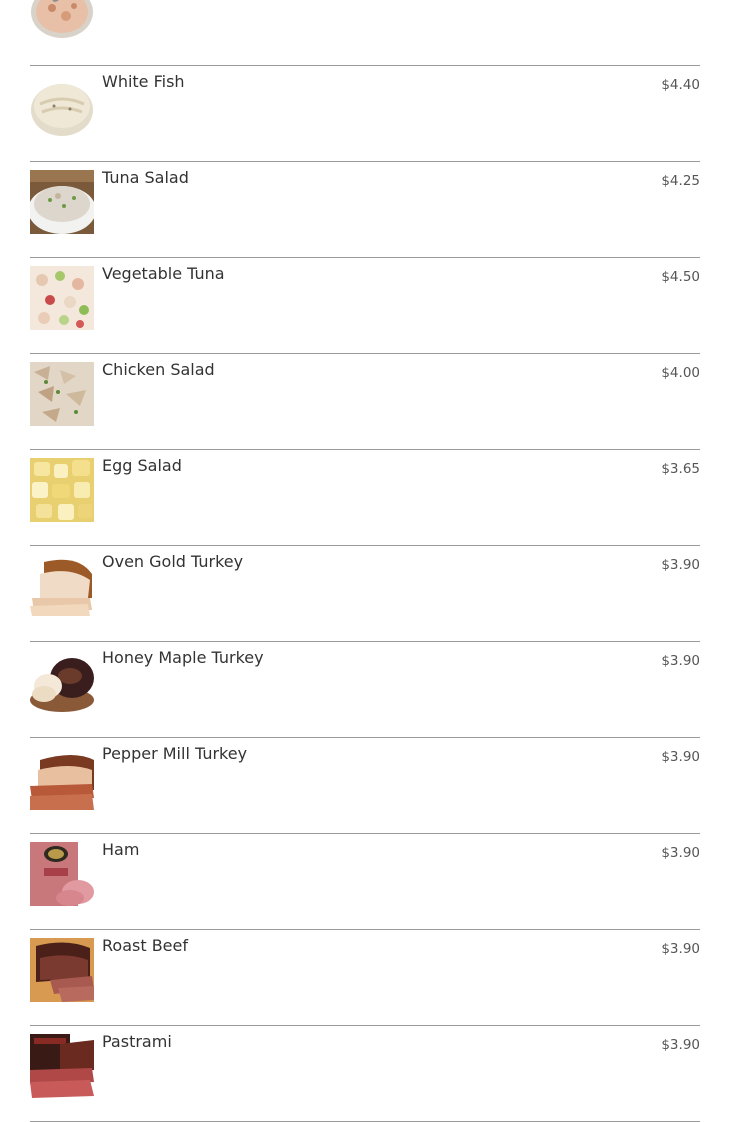 The width and height of the screenshot is (730, 1122). Describe the element at coordinates (62, 778) in the screenshot. I see `pepper-mill-turkey-photo-icon` at that location.